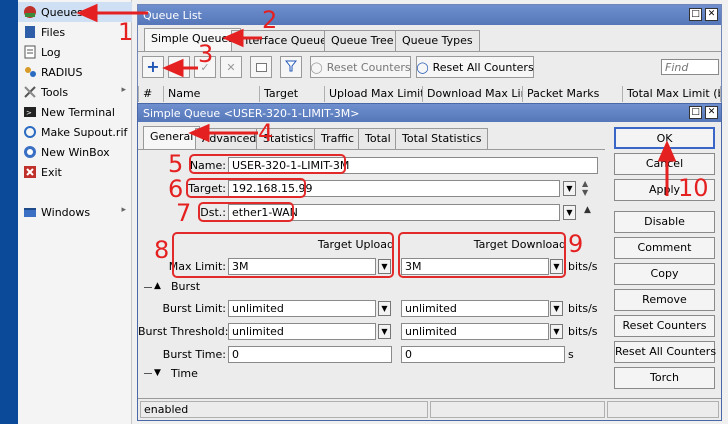 This screenshot has width=728, height=424. Describe the element at coordinates (665, 352) in the screenshot. I see `reset-all-counters-button: Reset All Counters` at that location.